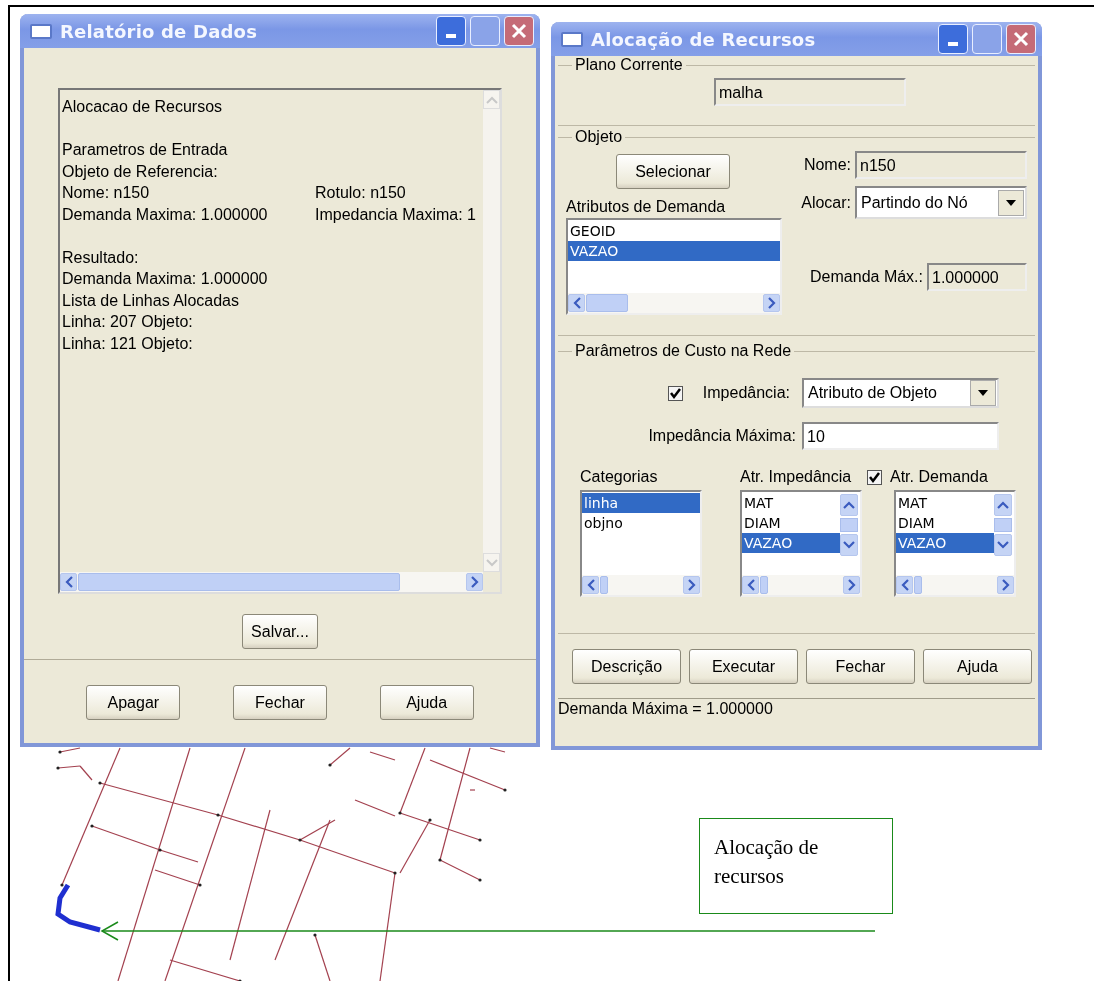  What do you see at coordinates (941, 202) in the screenshot?
I see `dropdown: Partindo do Nó` at bounding box center [941, 202].